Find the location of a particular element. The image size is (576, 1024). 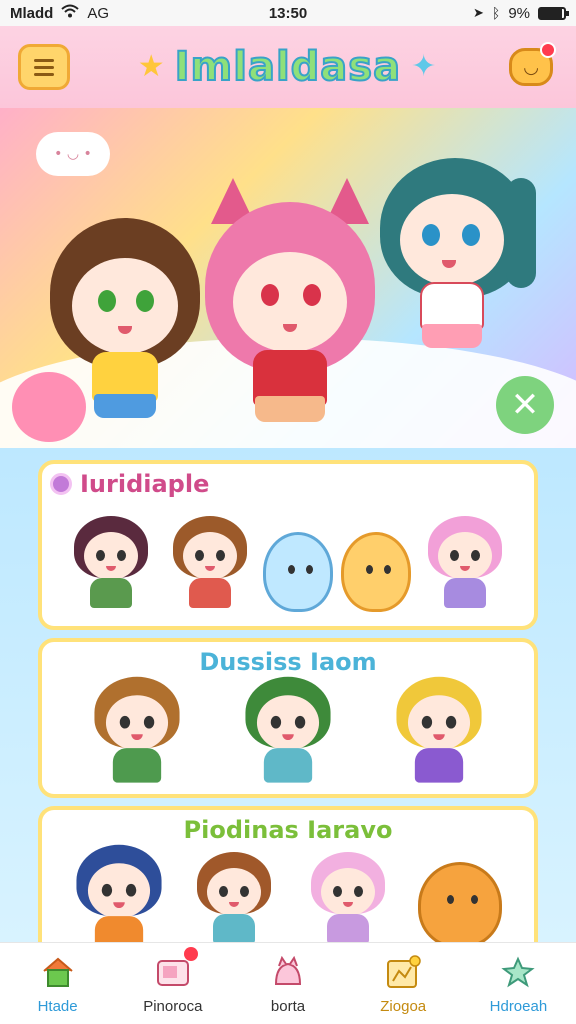

star-icon: ★ is located at coordinates (151, 66).